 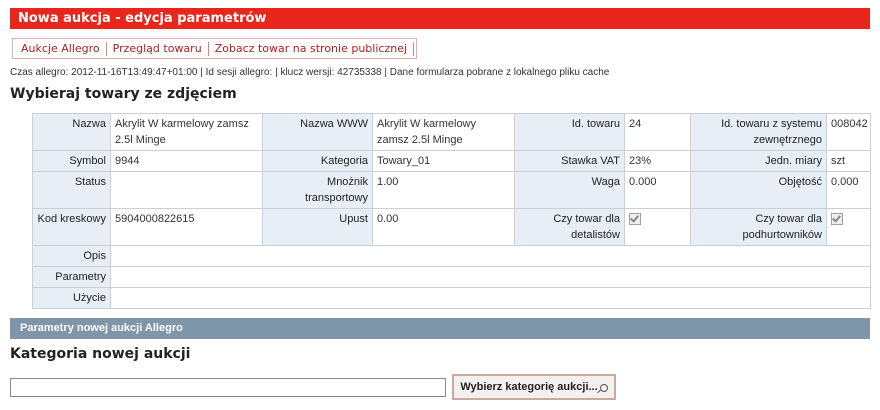 I want to click on tab-separator, so click(x=414, y=48).